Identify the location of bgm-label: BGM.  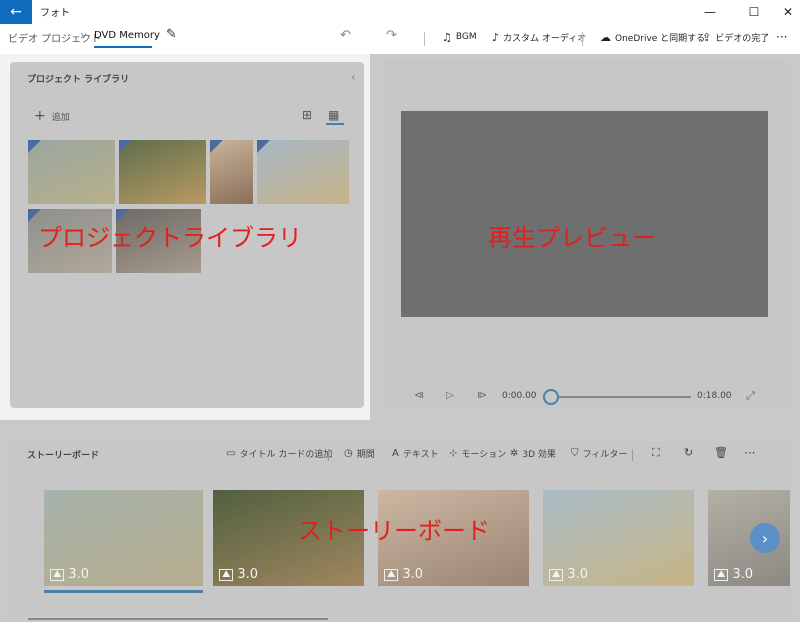
(466, 37).